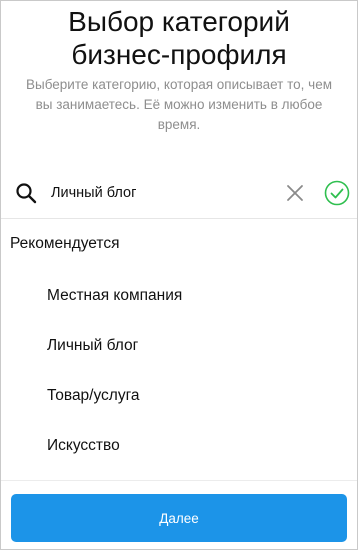 This screenshot has width=358, height=550. Describe the element at coordinates (179, 38) in the screenshot. I see `page-title: Выбор категорий бизнес-профиля` at that location.